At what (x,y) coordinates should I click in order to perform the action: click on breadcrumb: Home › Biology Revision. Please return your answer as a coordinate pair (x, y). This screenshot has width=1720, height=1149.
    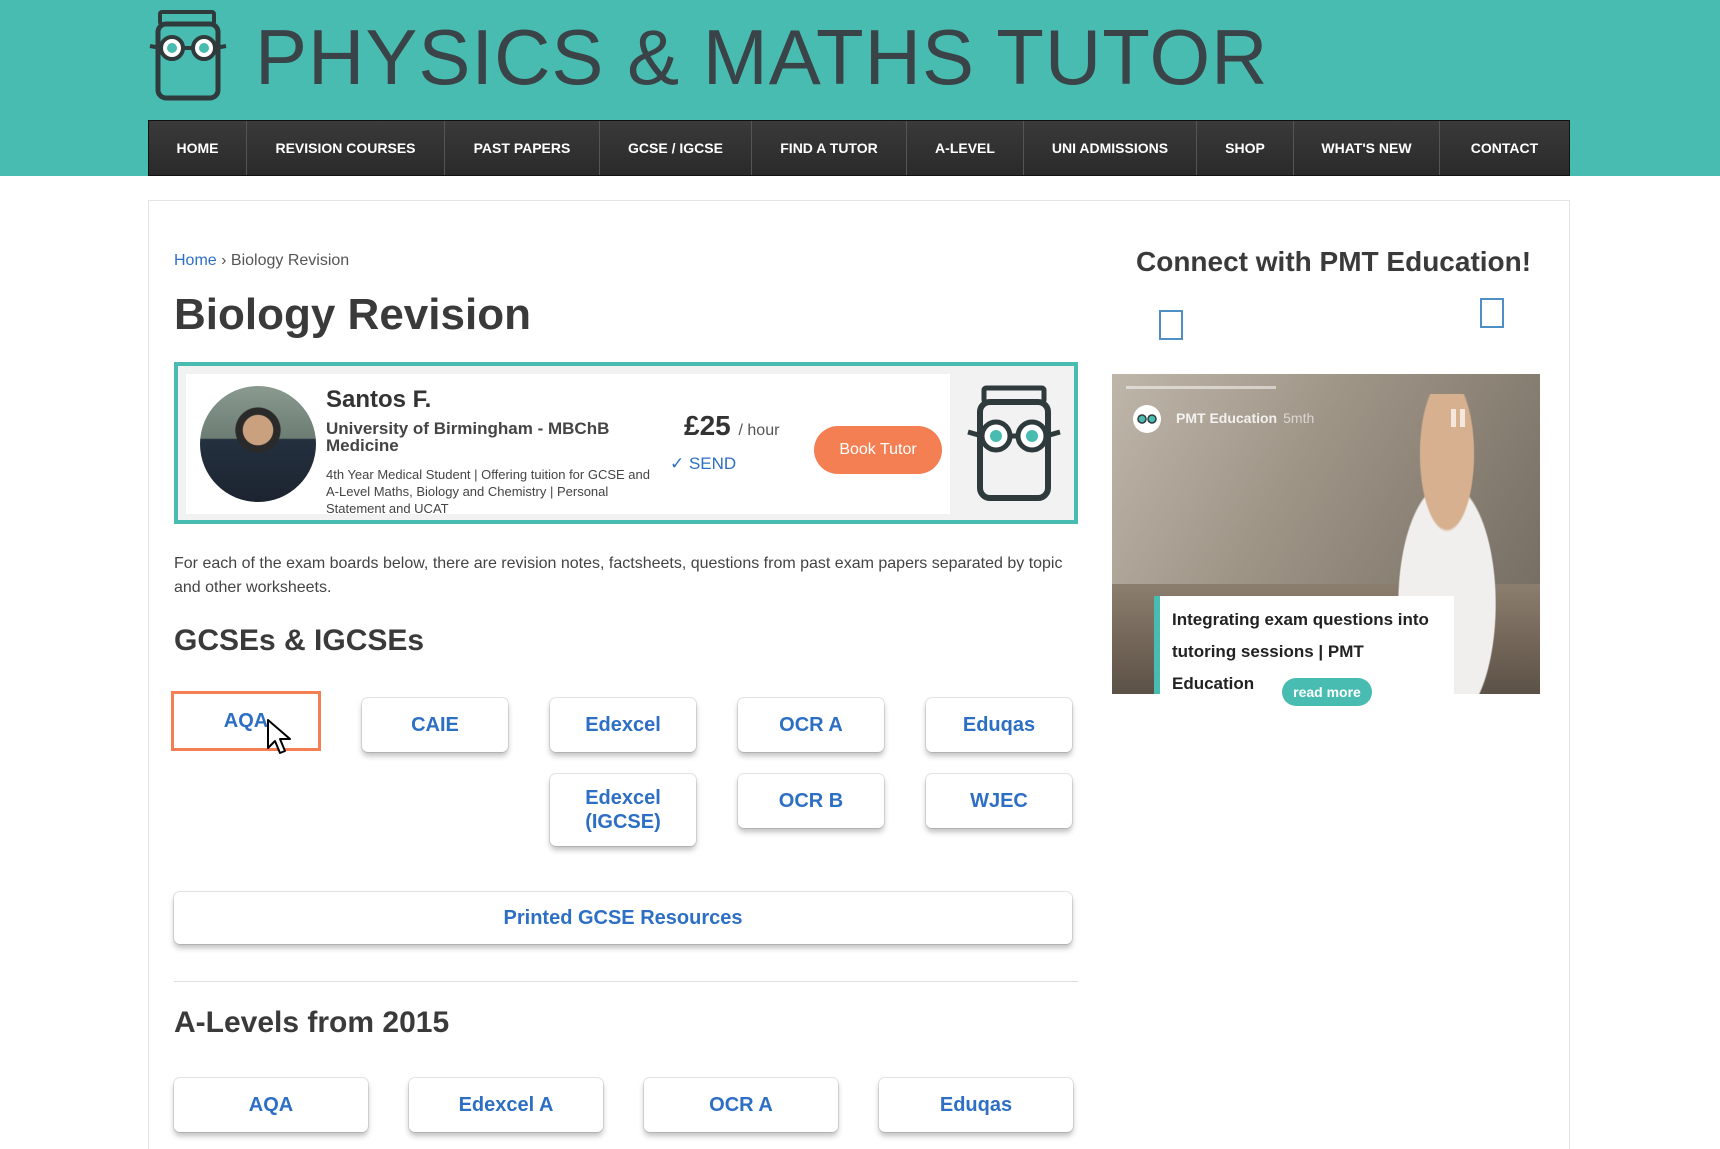
    Looking at the image, I should click on (261, 261).